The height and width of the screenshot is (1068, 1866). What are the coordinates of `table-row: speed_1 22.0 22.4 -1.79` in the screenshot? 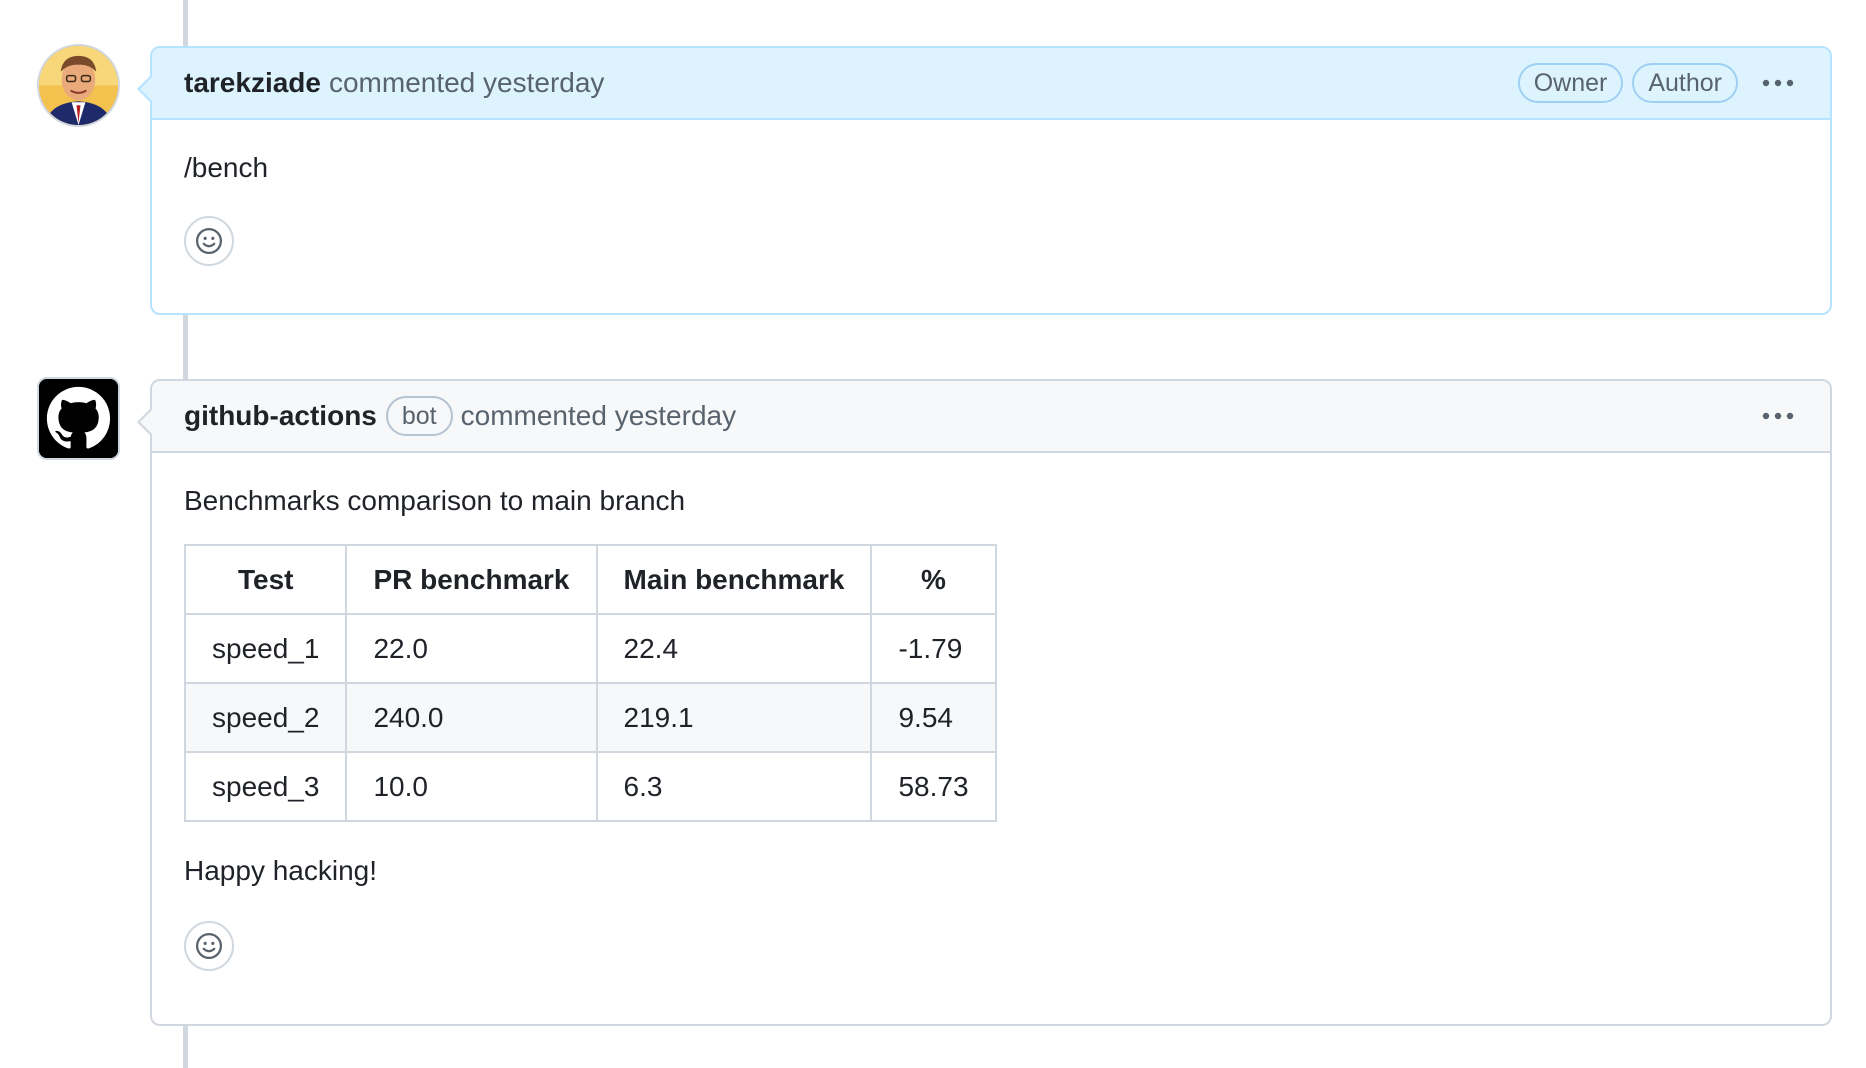 It's located at (590, 648).